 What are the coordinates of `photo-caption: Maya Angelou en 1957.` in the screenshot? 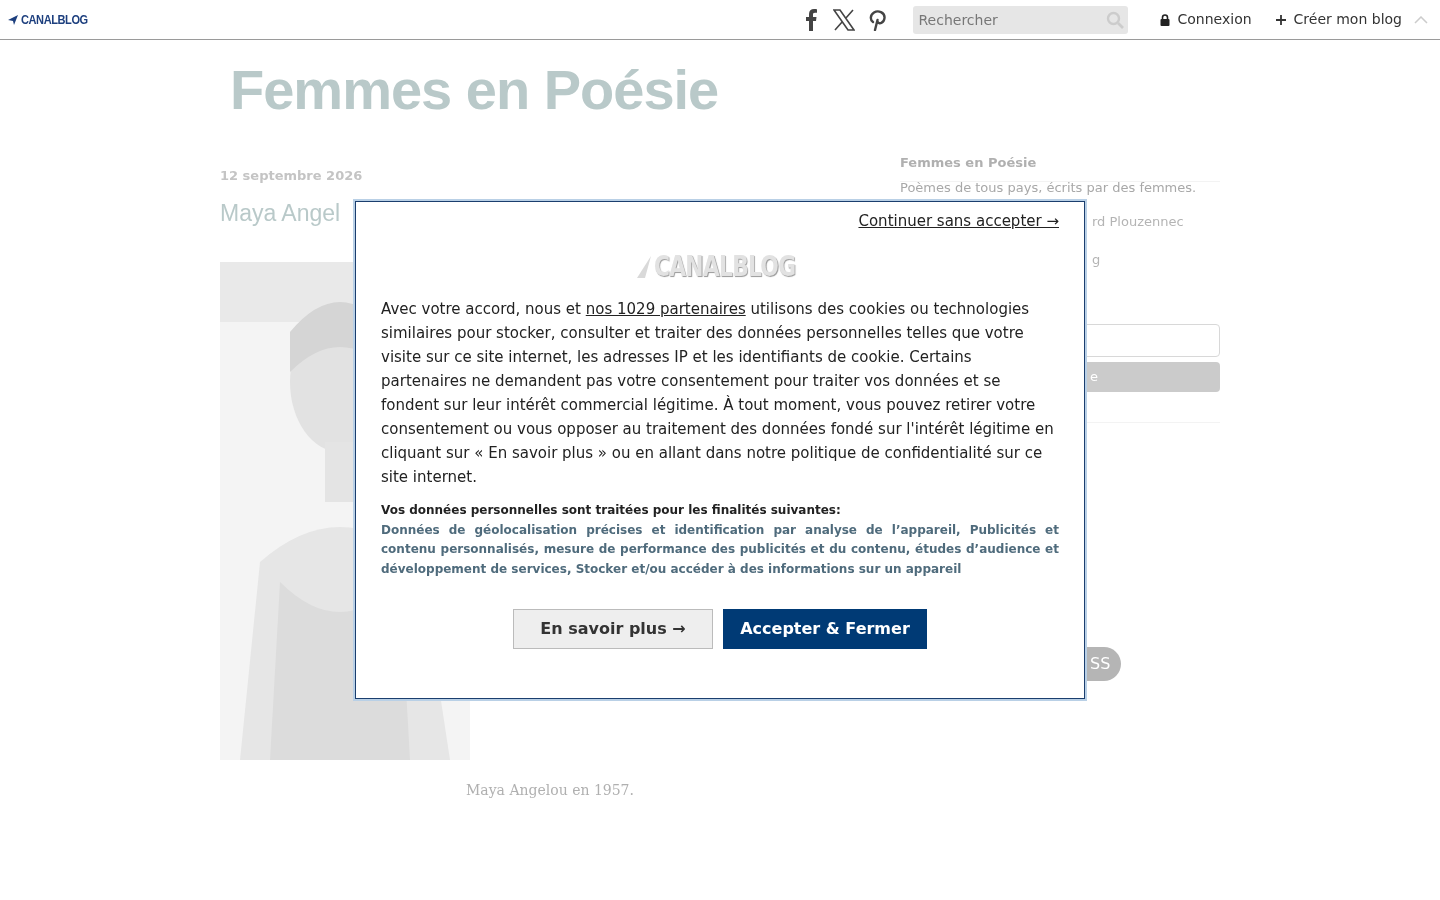 It's located at (550, 790).